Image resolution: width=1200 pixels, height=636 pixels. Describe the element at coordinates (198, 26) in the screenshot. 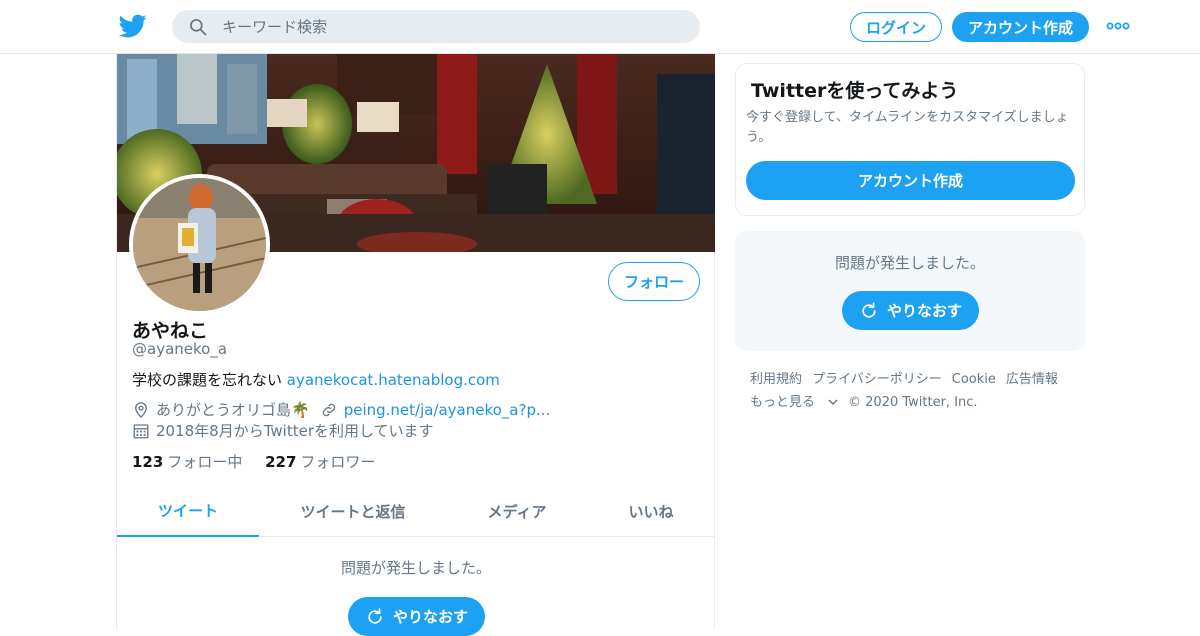

I see `search-icon` at that location.